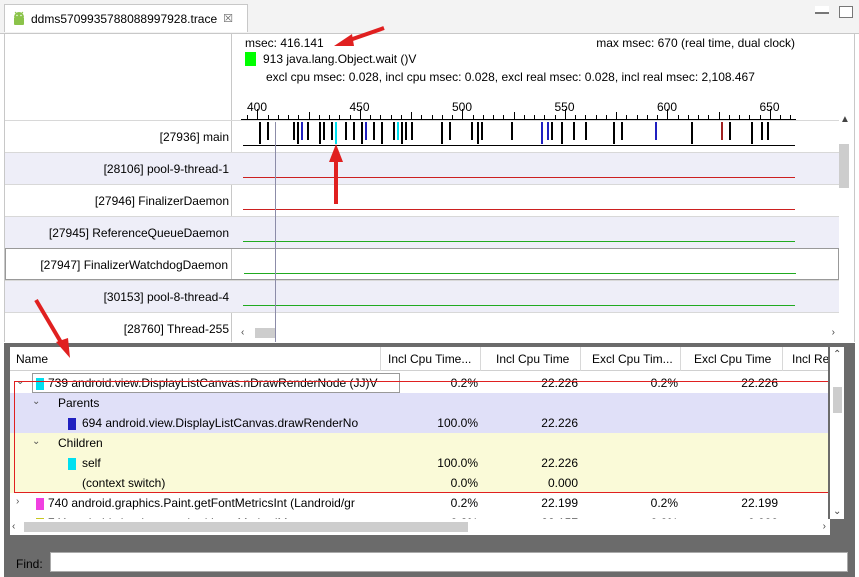 This screenshot has height=577, width=859. I want to click on scroll-up-icon: ⌃, so click(837, 354).